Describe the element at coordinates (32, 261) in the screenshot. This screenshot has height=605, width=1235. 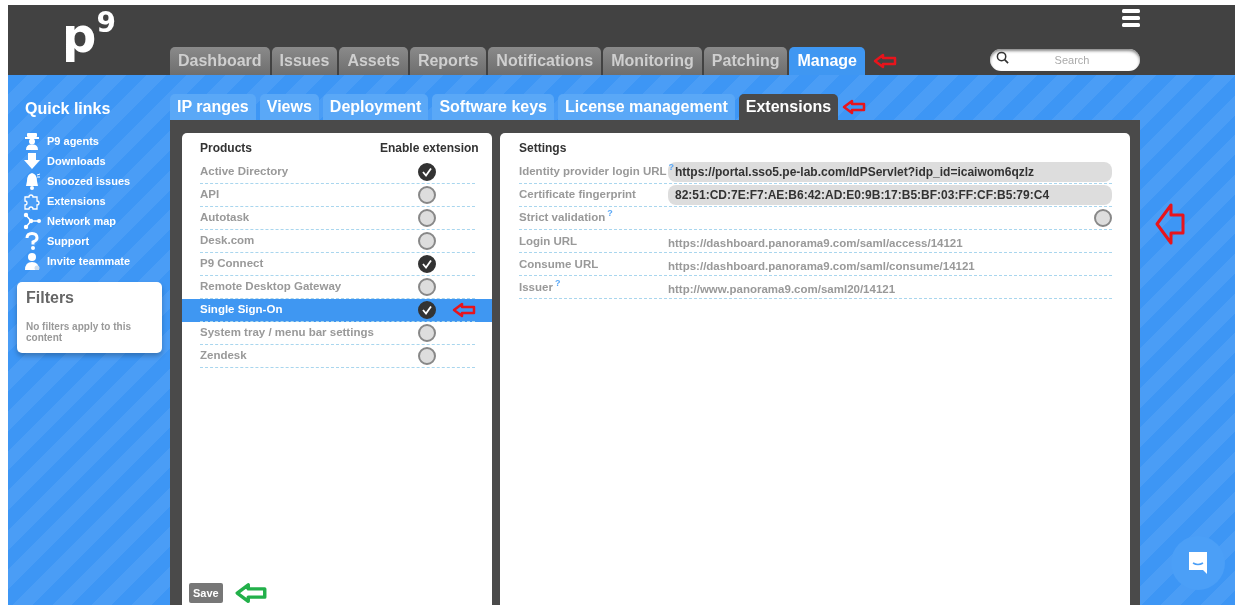
I see `person-icon` at that location.